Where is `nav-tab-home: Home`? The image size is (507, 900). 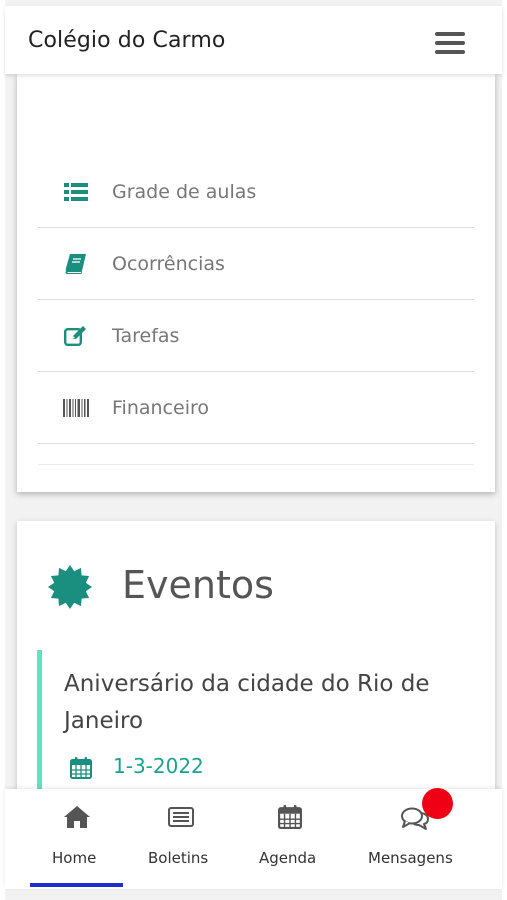
nav-tab-home: Home is located at coordinates (76, 839).